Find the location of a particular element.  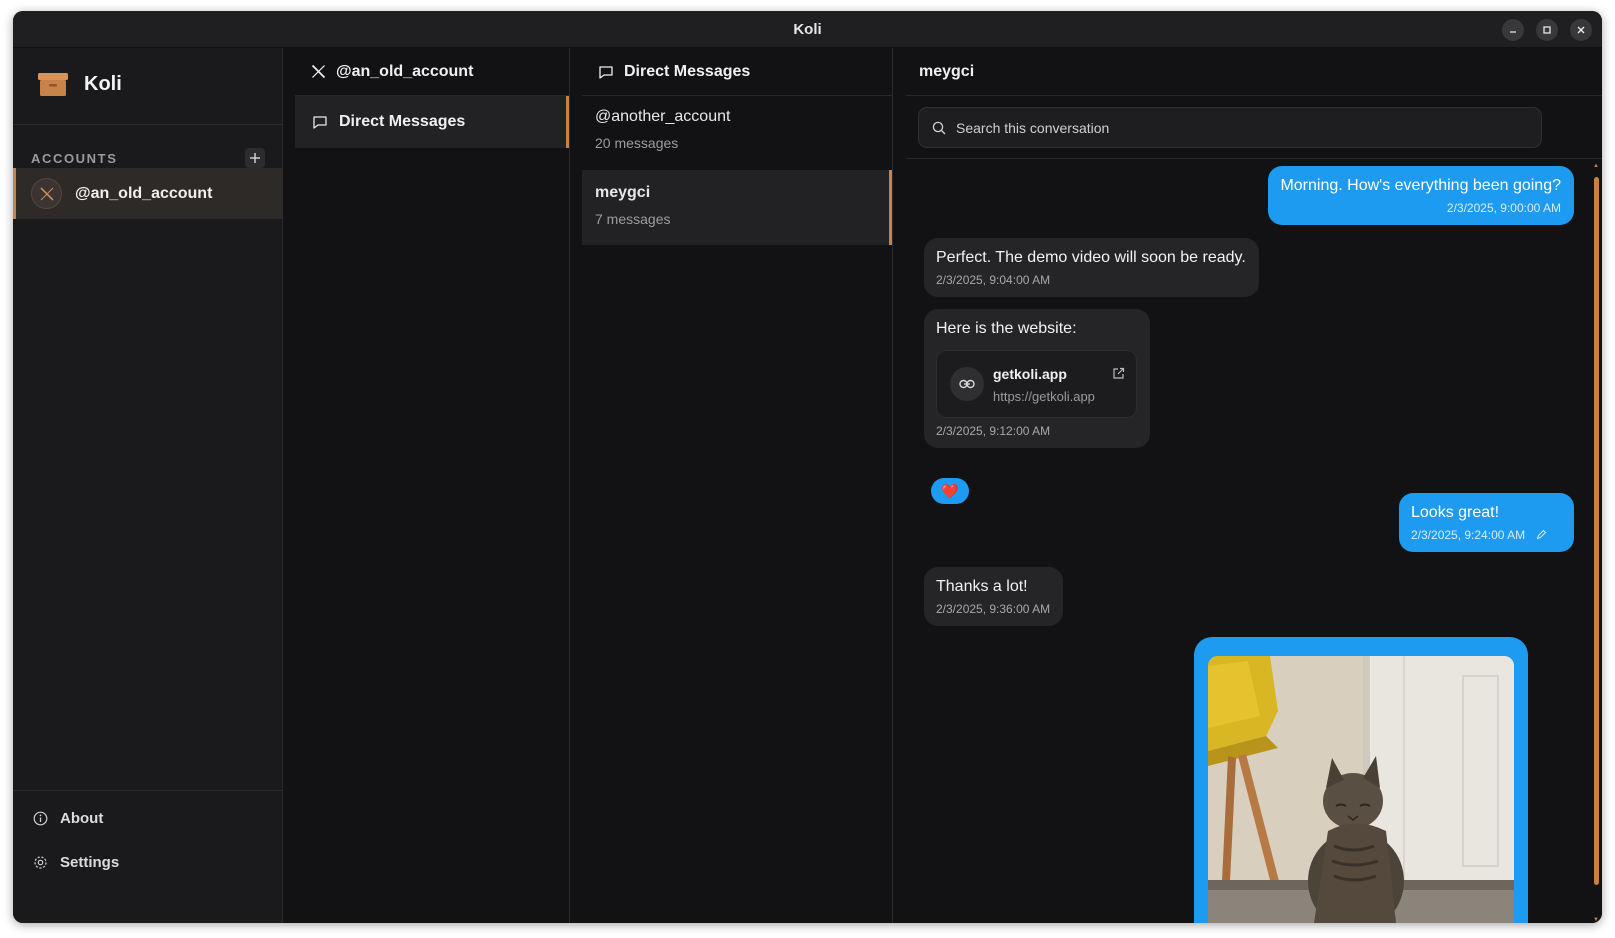

cat-photo is located at coordinates (1361, 789).